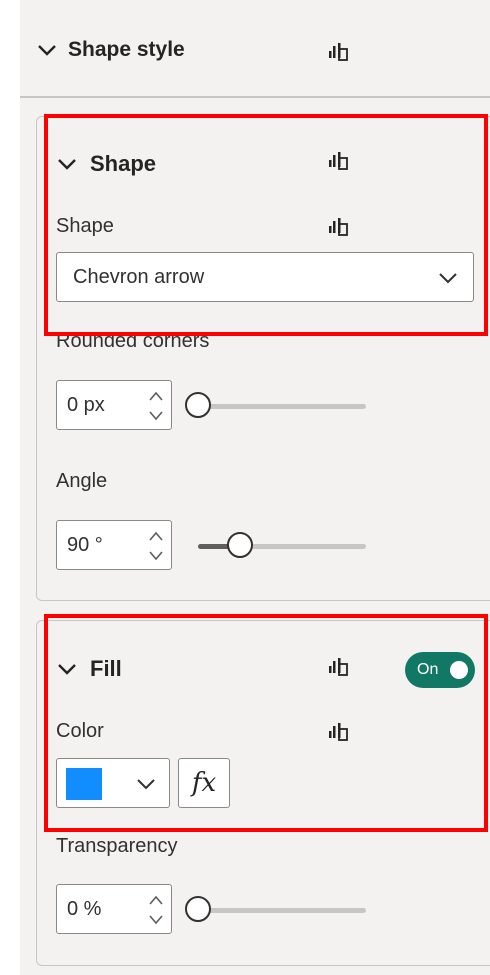 This screenshot has width=490, height=975. Describe the element at coordinates (80, 731) in the screenshot. I see `color-label: Color` at that location.